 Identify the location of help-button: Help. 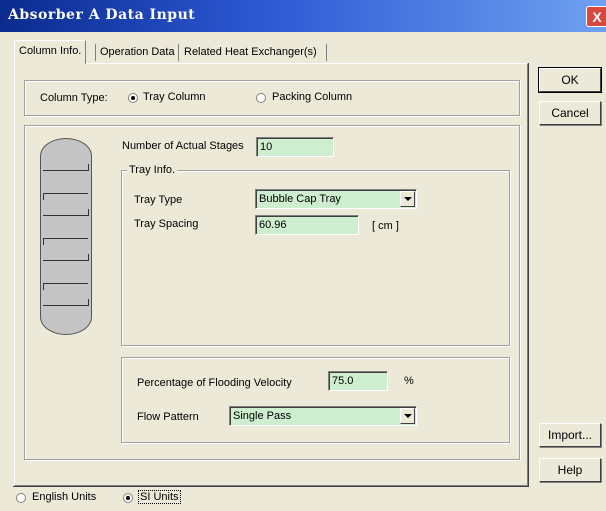
(570, 470).